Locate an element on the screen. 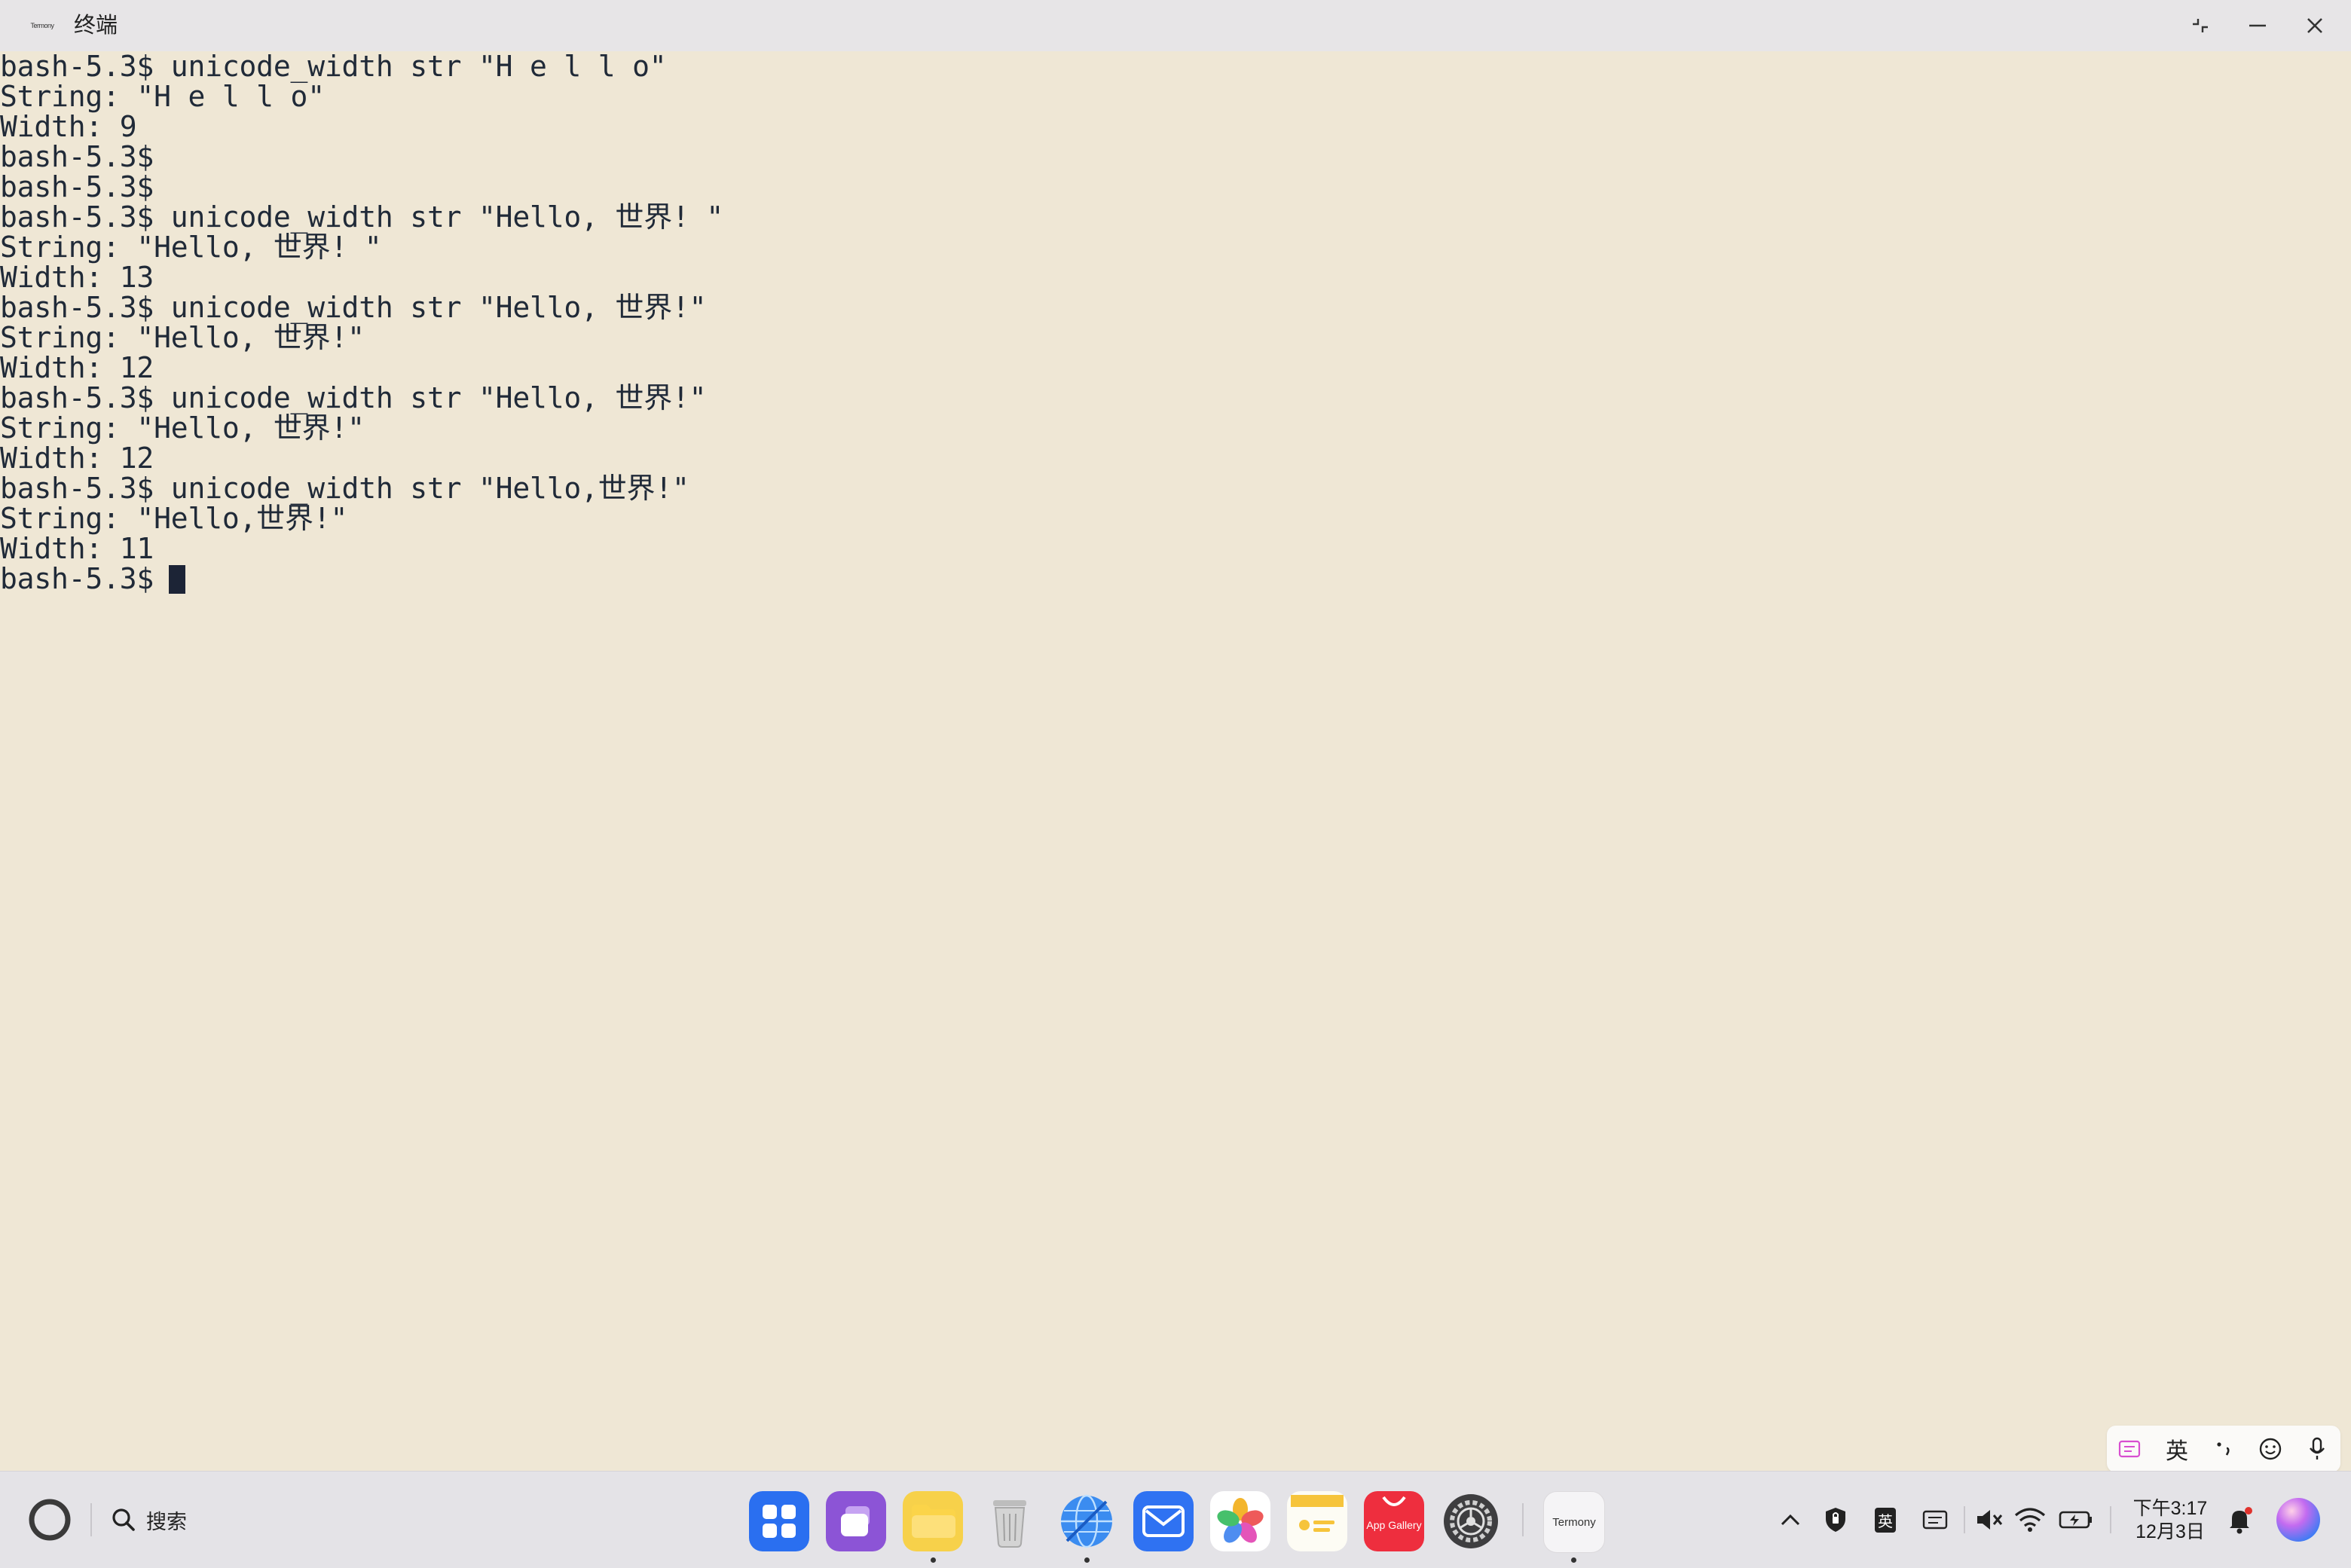 Image resolution: width=2351 pixels, height=1568 pixels. shield-icon is located at coordinates (1835, 1520).